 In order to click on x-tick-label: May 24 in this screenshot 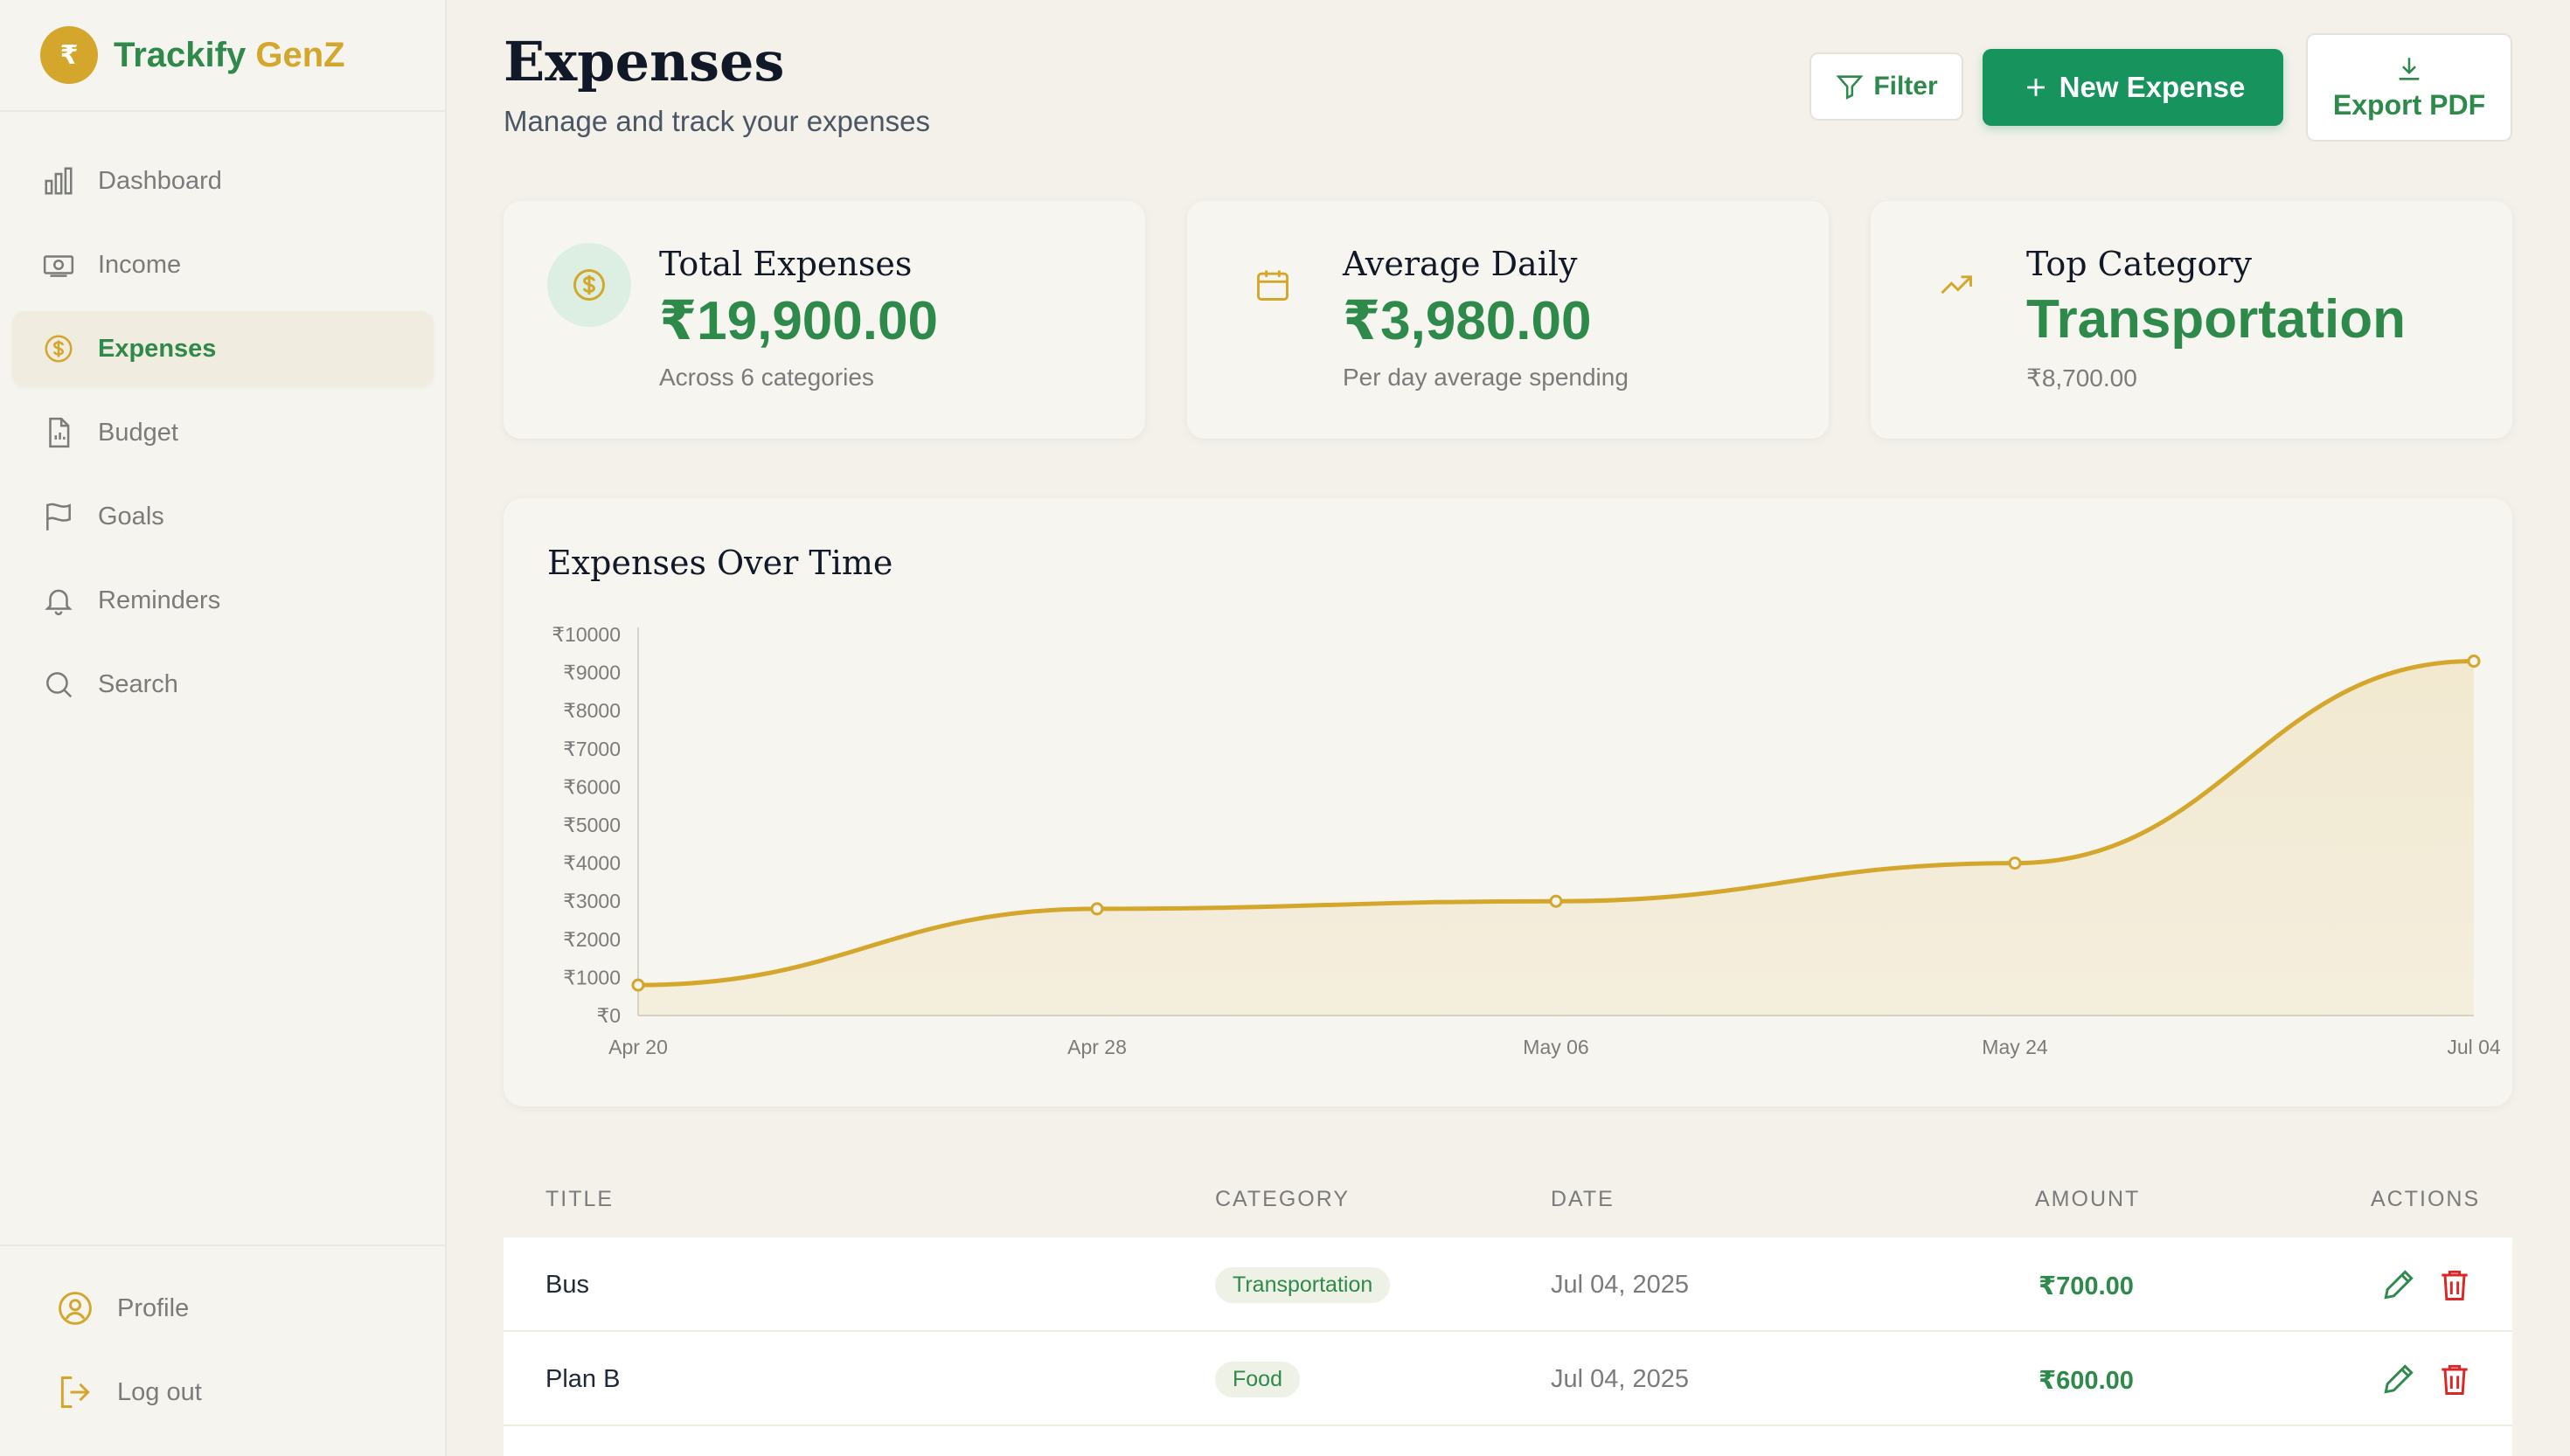, I will do `click(2015, 1047)`.